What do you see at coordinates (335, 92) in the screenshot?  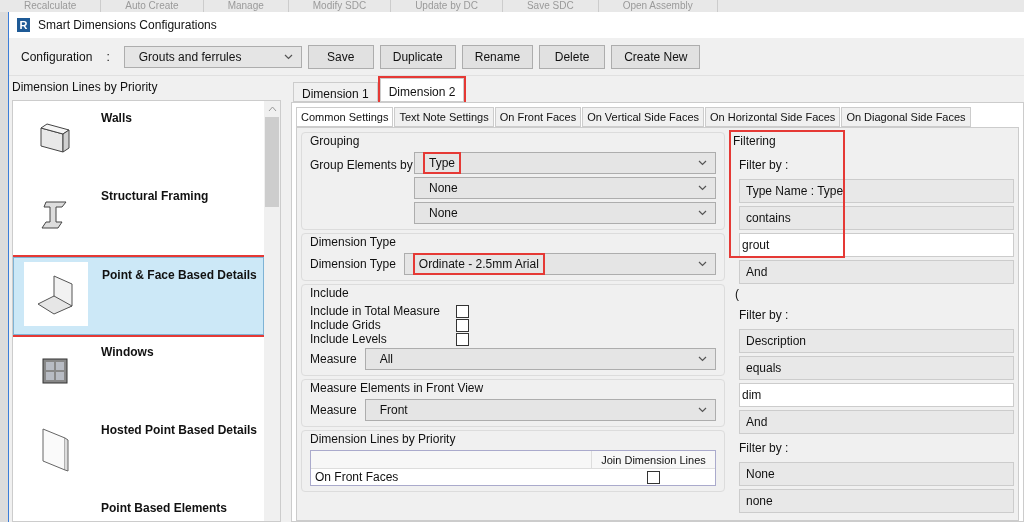 I see `tab: Dimension 1` at bounding box center [335, 92].